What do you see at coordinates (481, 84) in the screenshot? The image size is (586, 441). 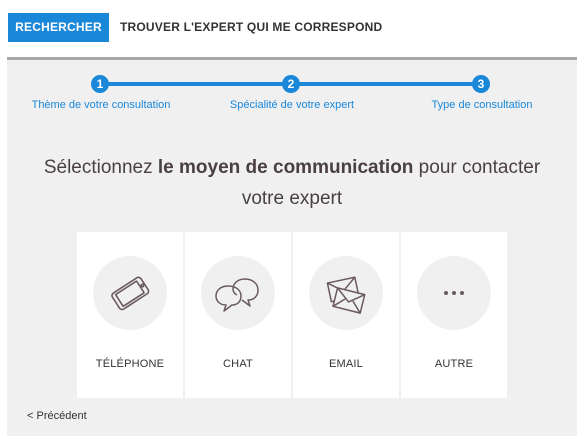 I see `step-3-indicator: 3` at bounding box center [481, 84].